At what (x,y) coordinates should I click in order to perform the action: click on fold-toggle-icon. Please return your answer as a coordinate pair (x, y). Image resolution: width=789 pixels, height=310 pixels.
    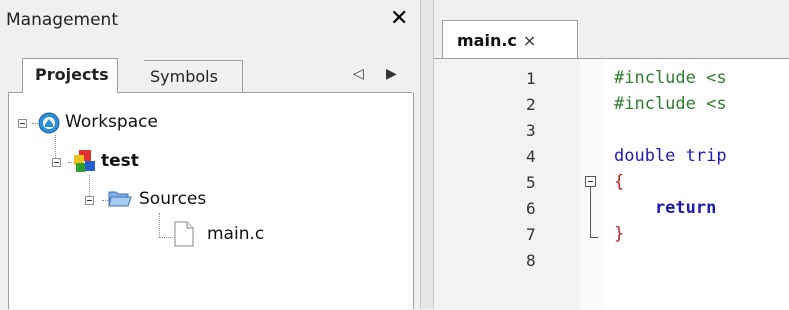
    Looking at the image, I should click on (590, 181).